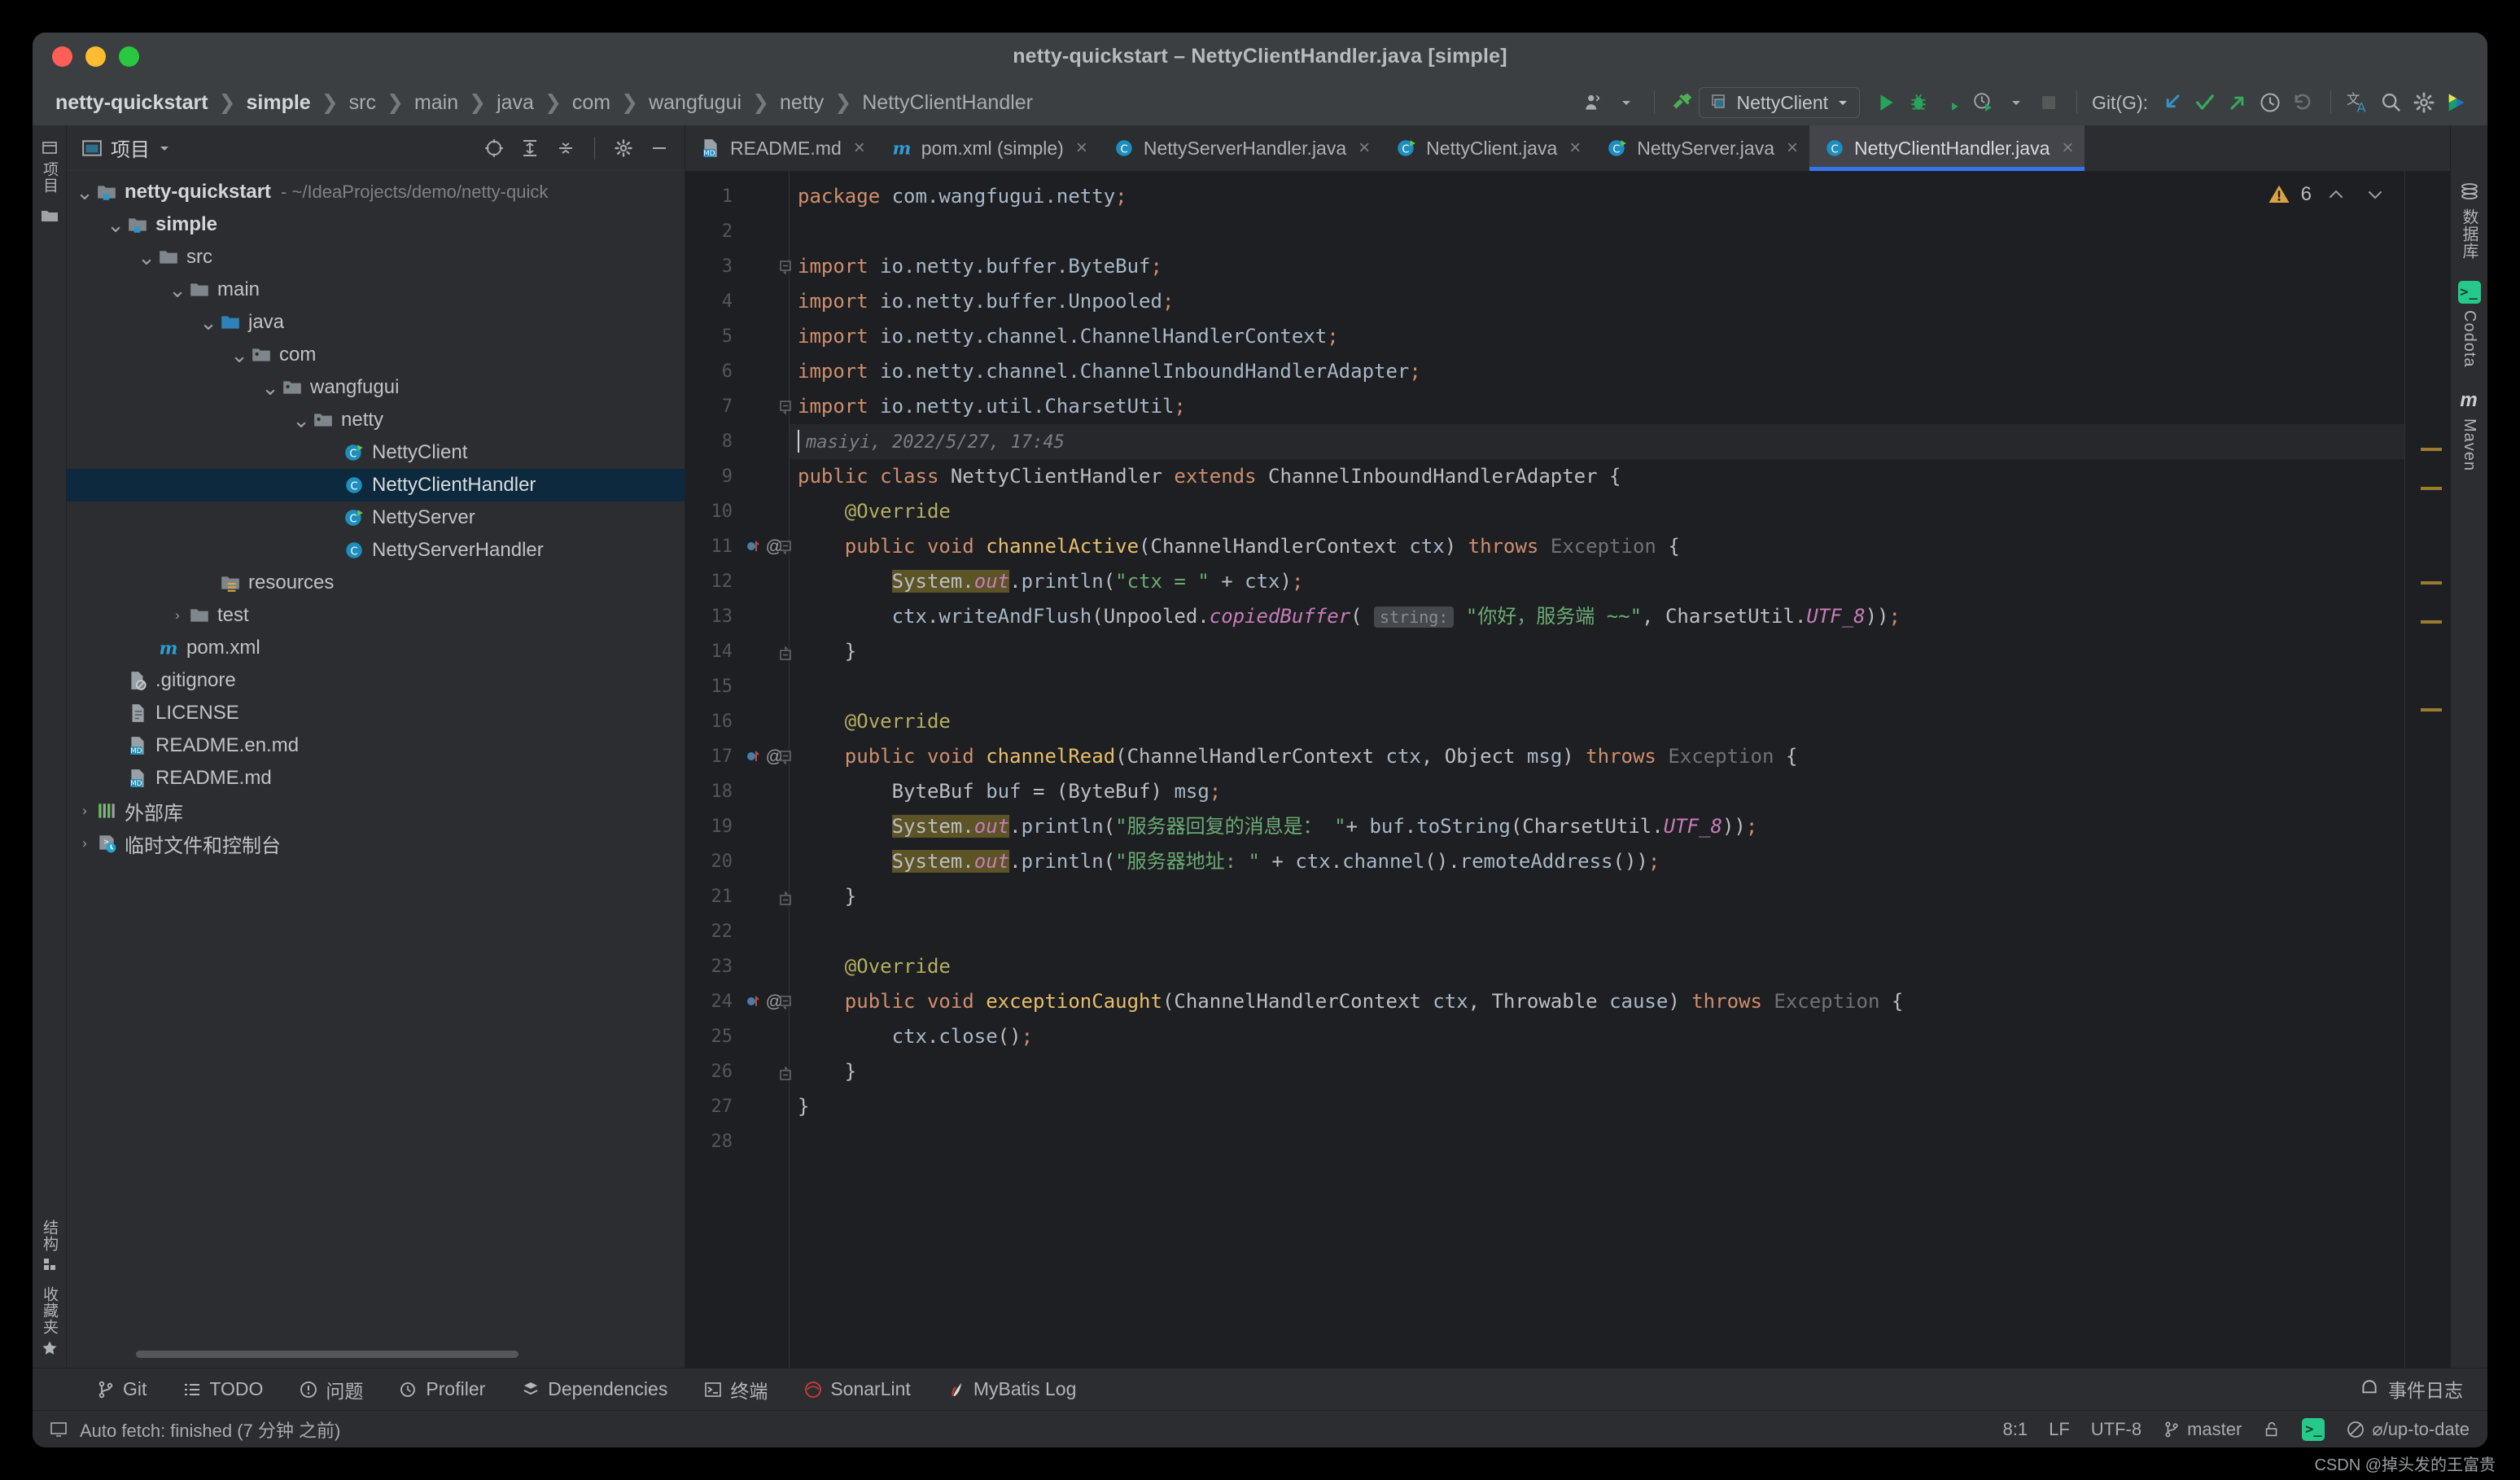 Image resolution: width=2520 pixels, height=1480 pixels. Describe the element at coordinates (1487, 148) in the screenshot. I see `editor-tab: C NettyClient.java ×` at that location.